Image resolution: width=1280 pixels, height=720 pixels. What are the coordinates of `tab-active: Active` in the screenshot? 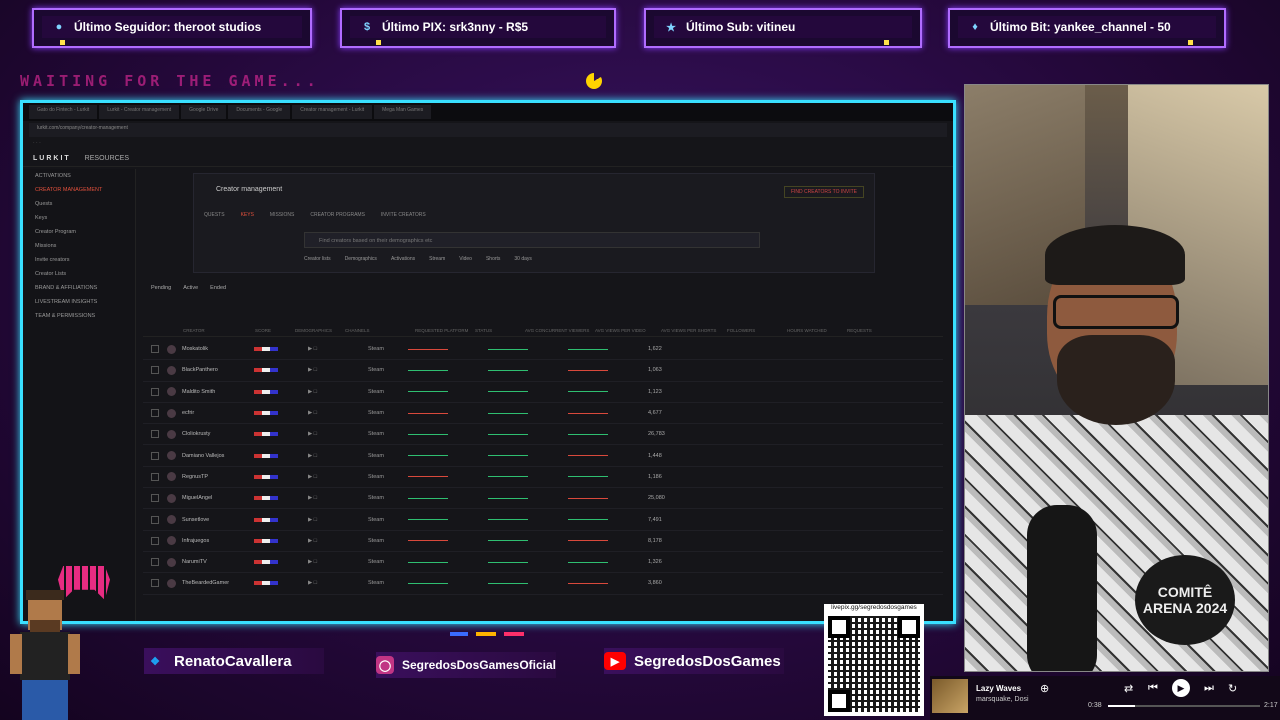 It's located at (190, 288).